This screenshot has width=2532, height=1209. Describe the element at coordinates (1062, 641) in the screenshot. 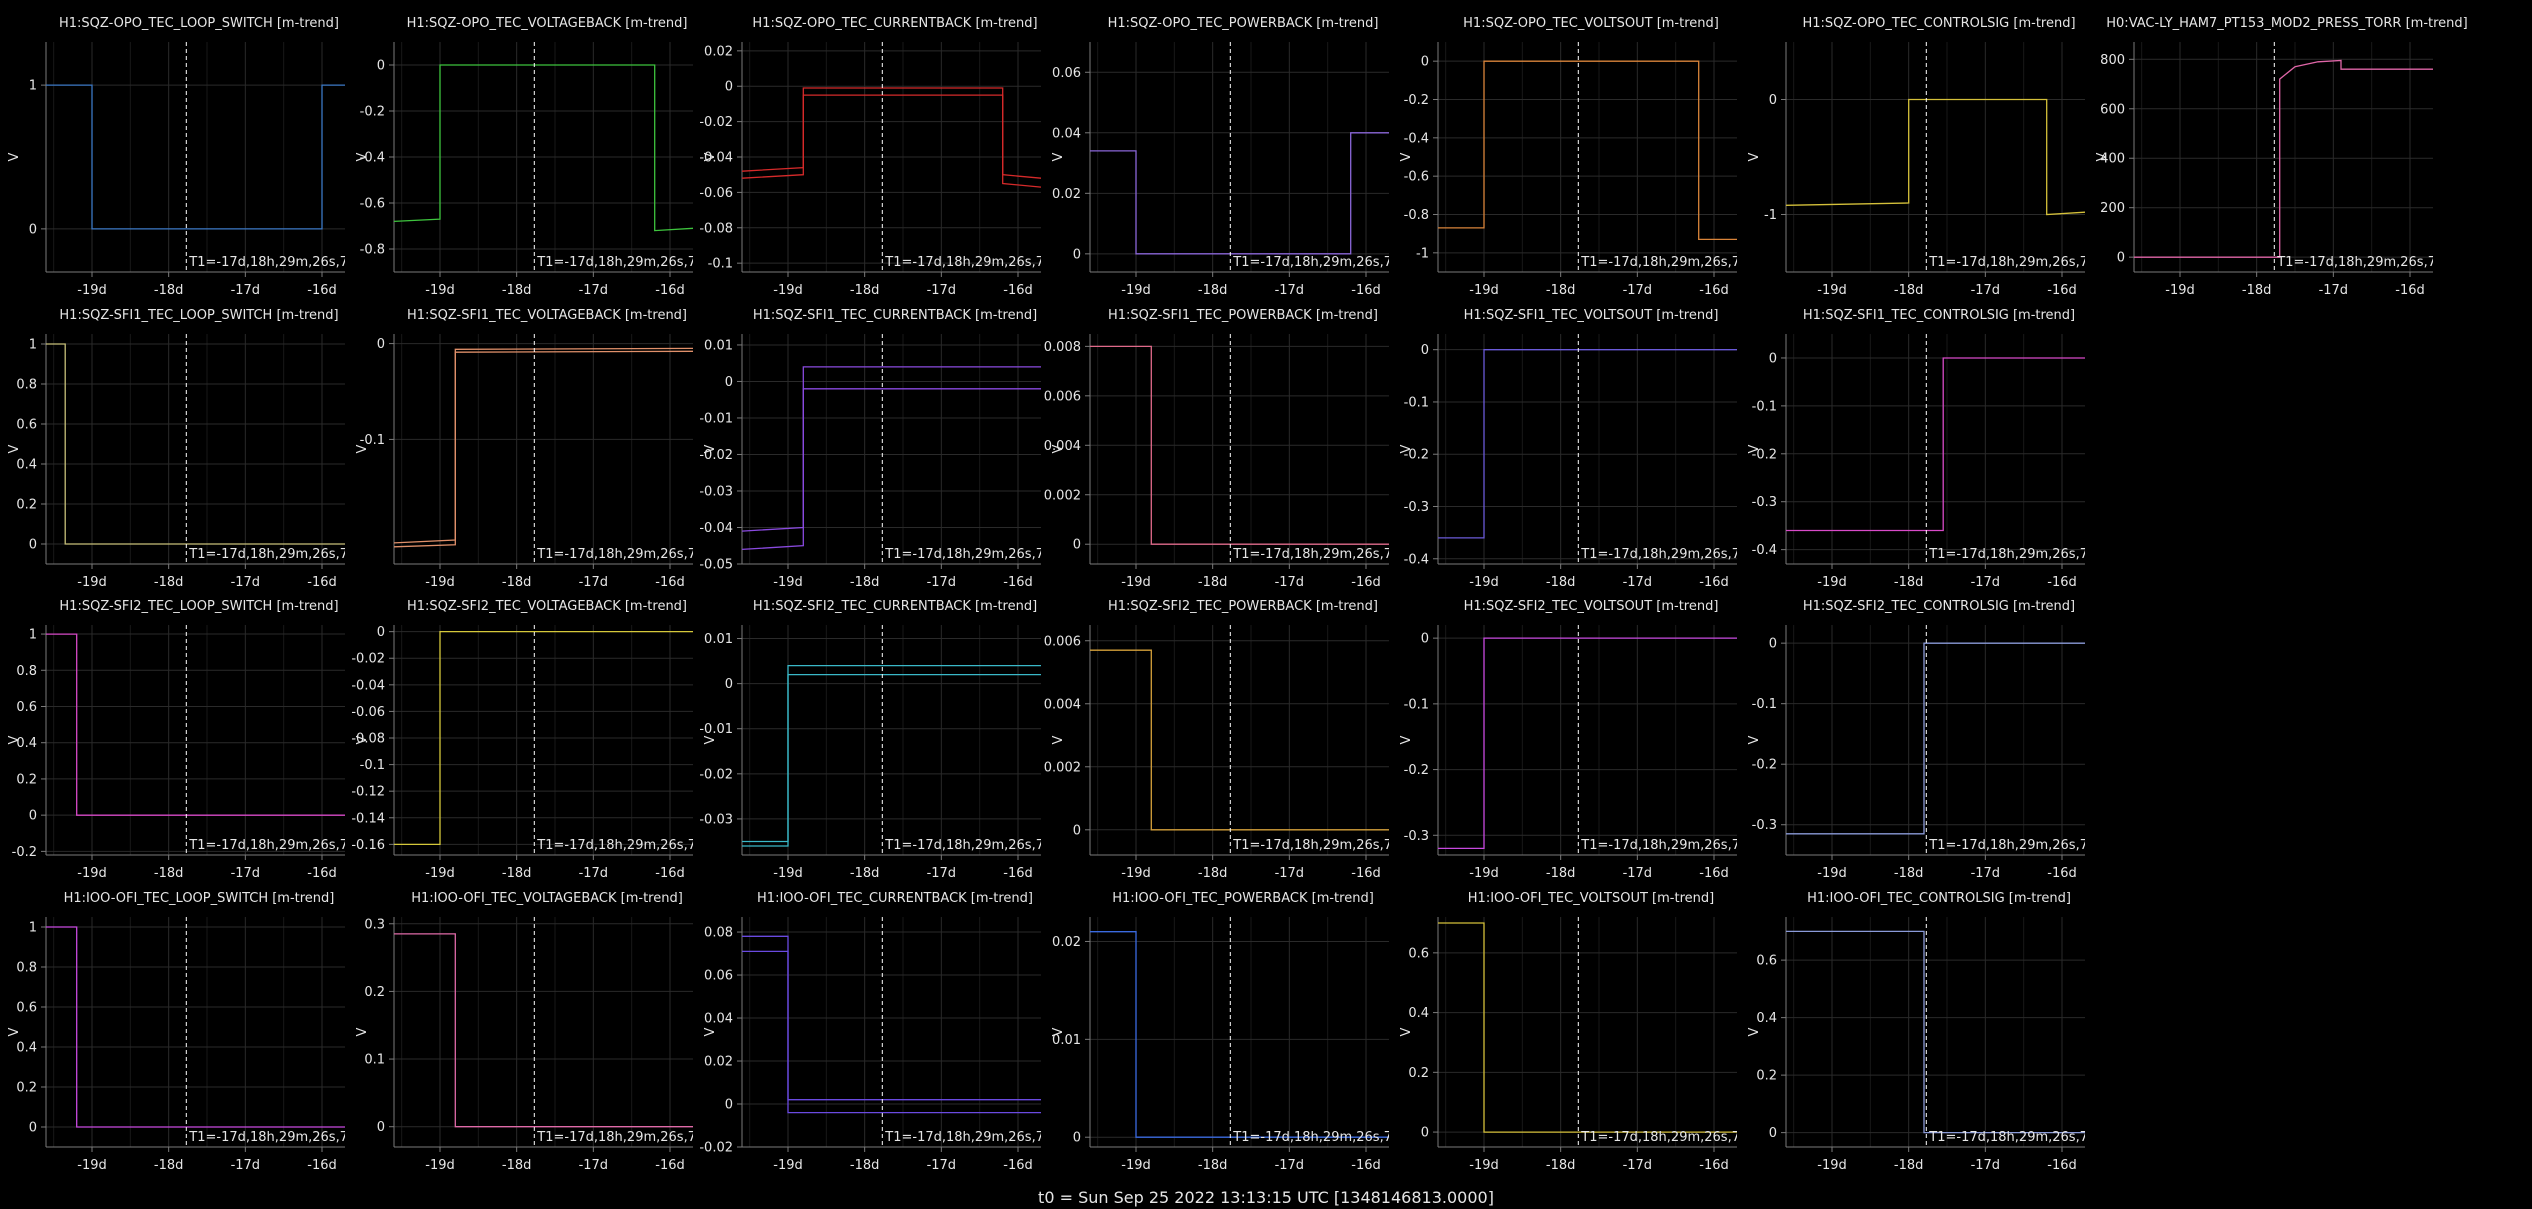

I see `y-tick-label: 0.006` at that location.